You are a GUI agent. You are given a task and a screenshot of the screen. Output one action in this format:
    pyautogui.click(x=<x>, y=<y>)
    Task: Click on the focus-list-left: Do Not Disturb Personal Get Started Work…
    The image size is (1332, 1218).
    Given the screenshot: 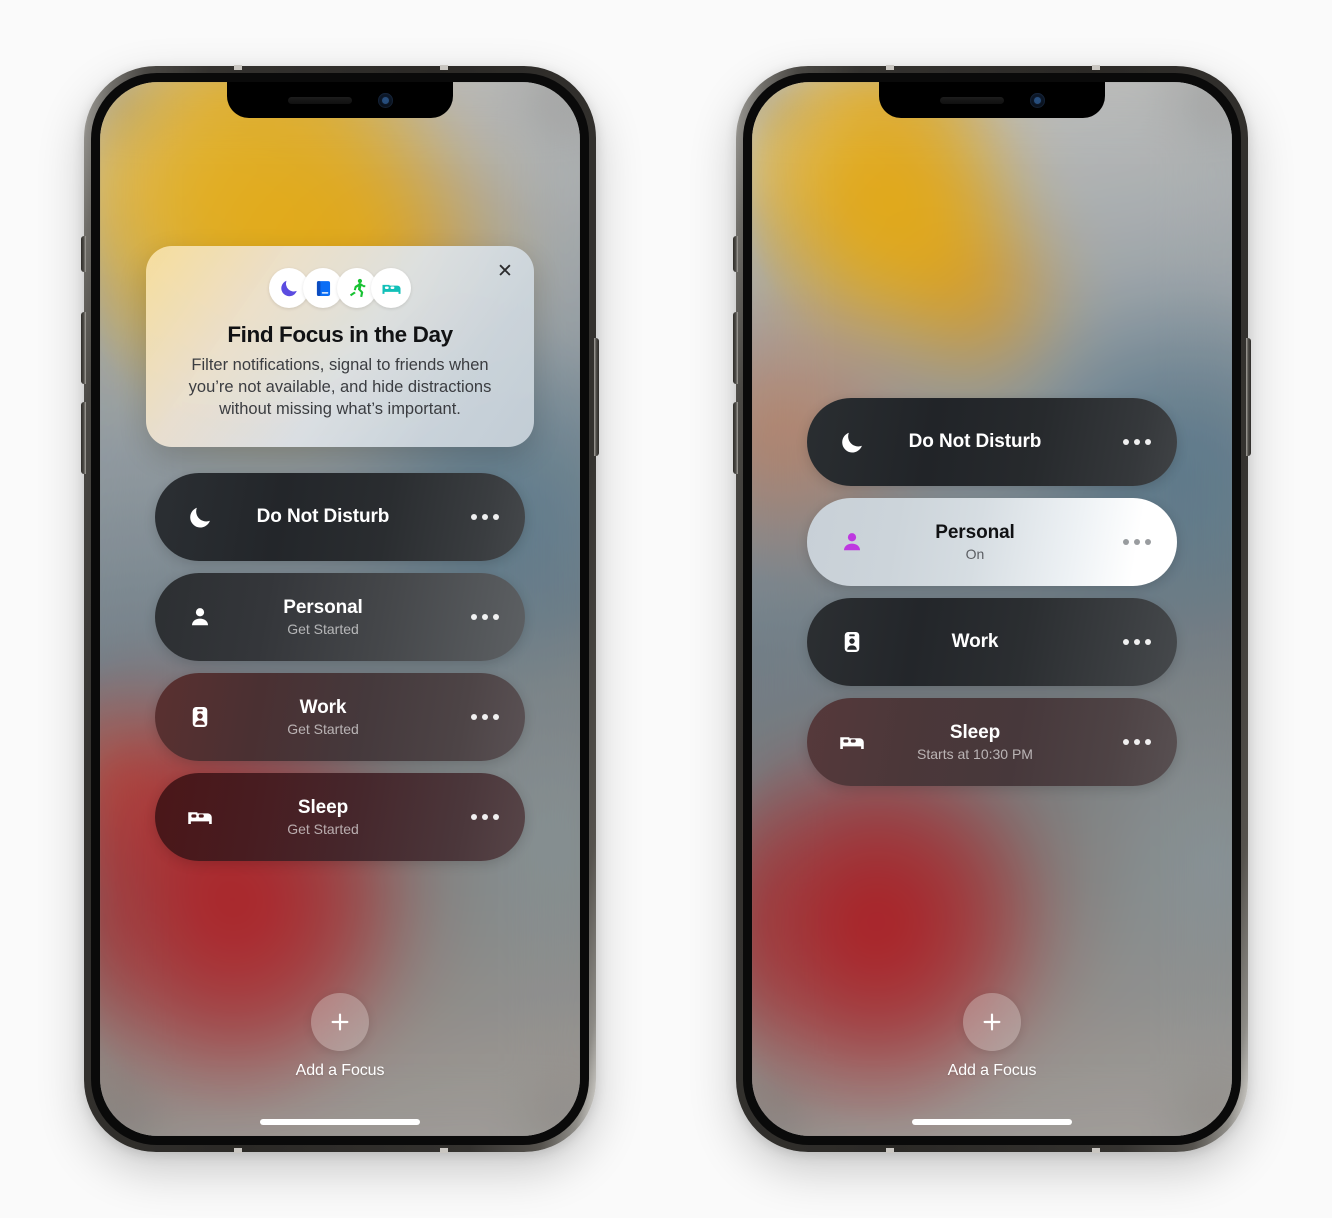 What is the action you would take?
    pyautogui.click(x=340, y=666)
    